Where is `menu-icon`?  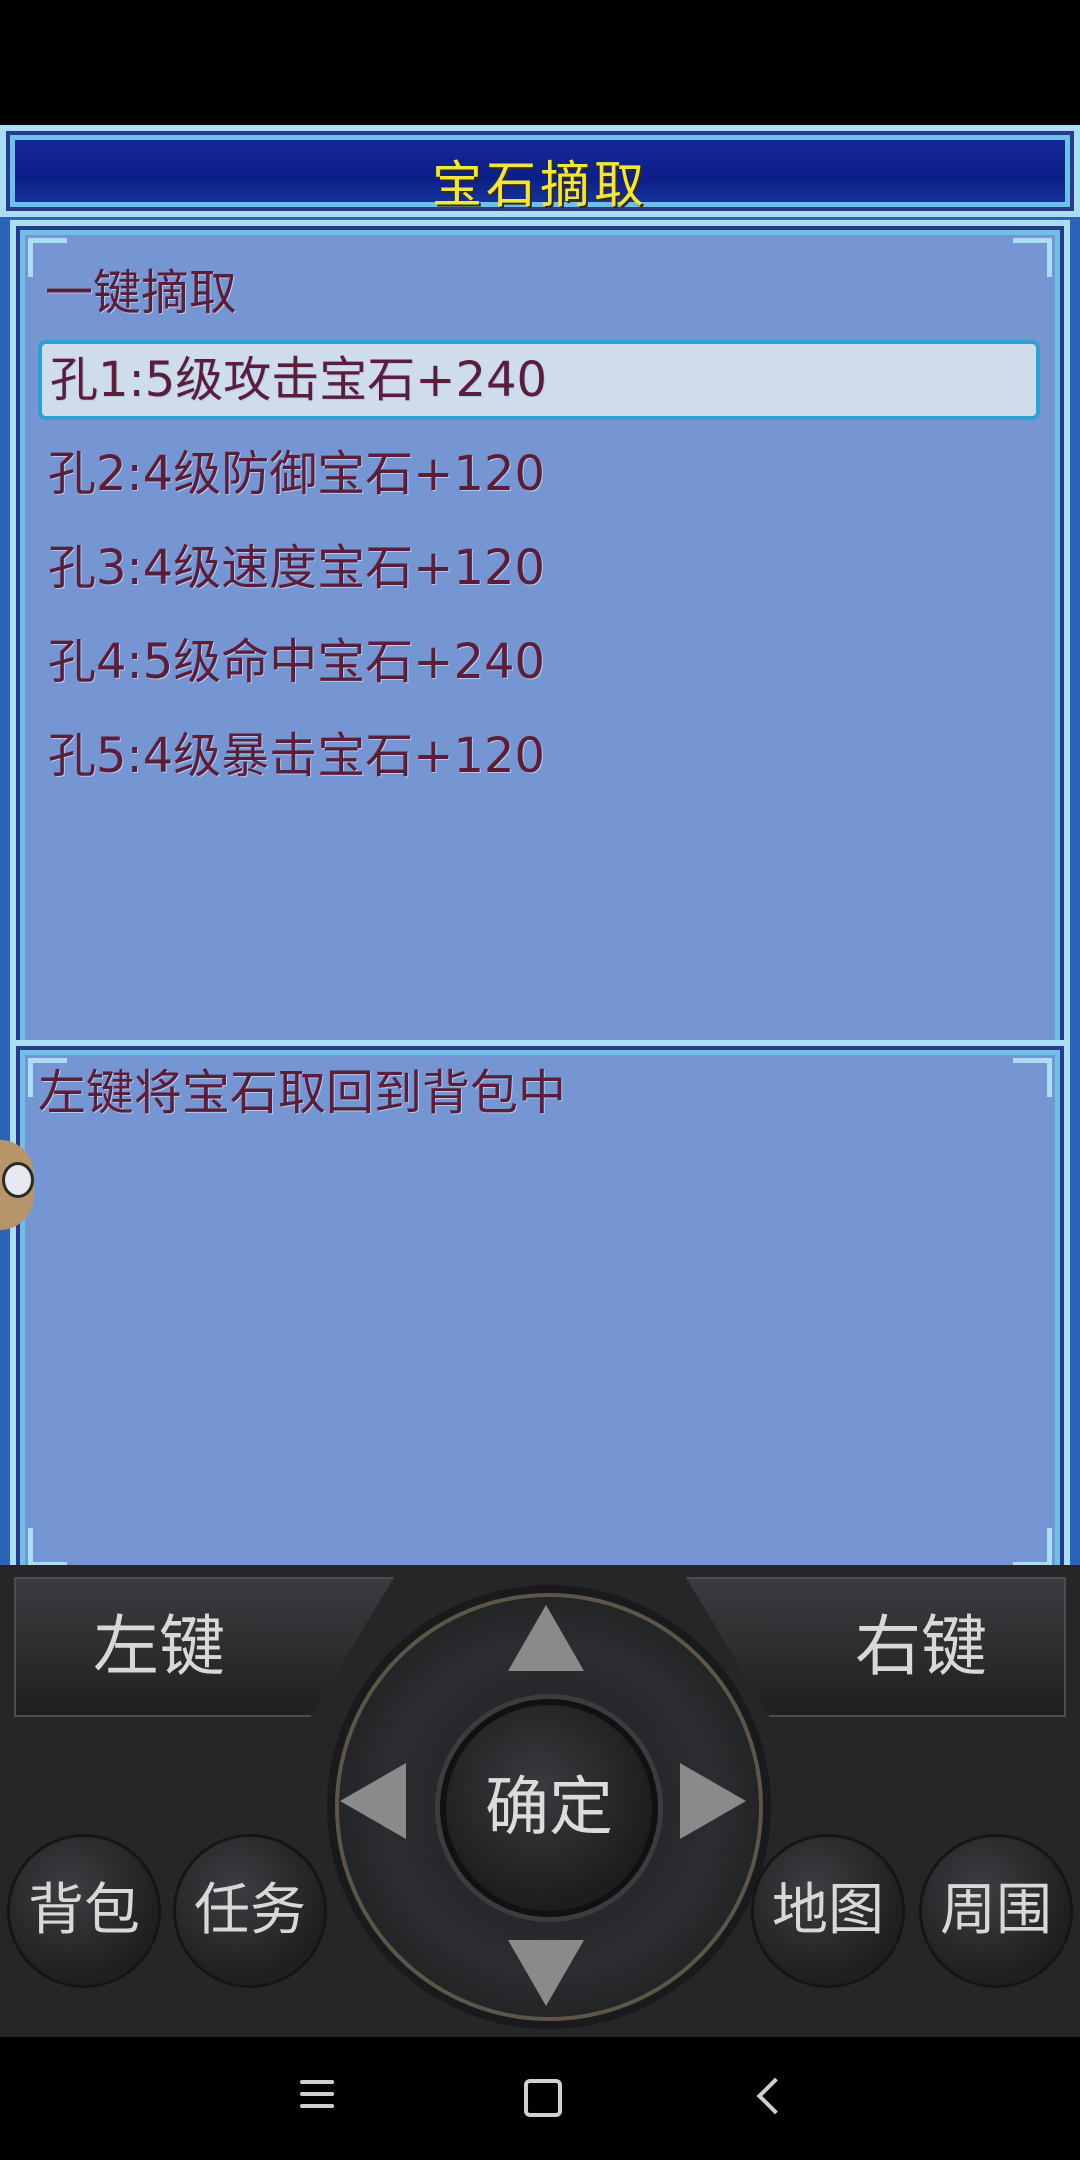 menu-icon is located at coordinates (317, 2098).